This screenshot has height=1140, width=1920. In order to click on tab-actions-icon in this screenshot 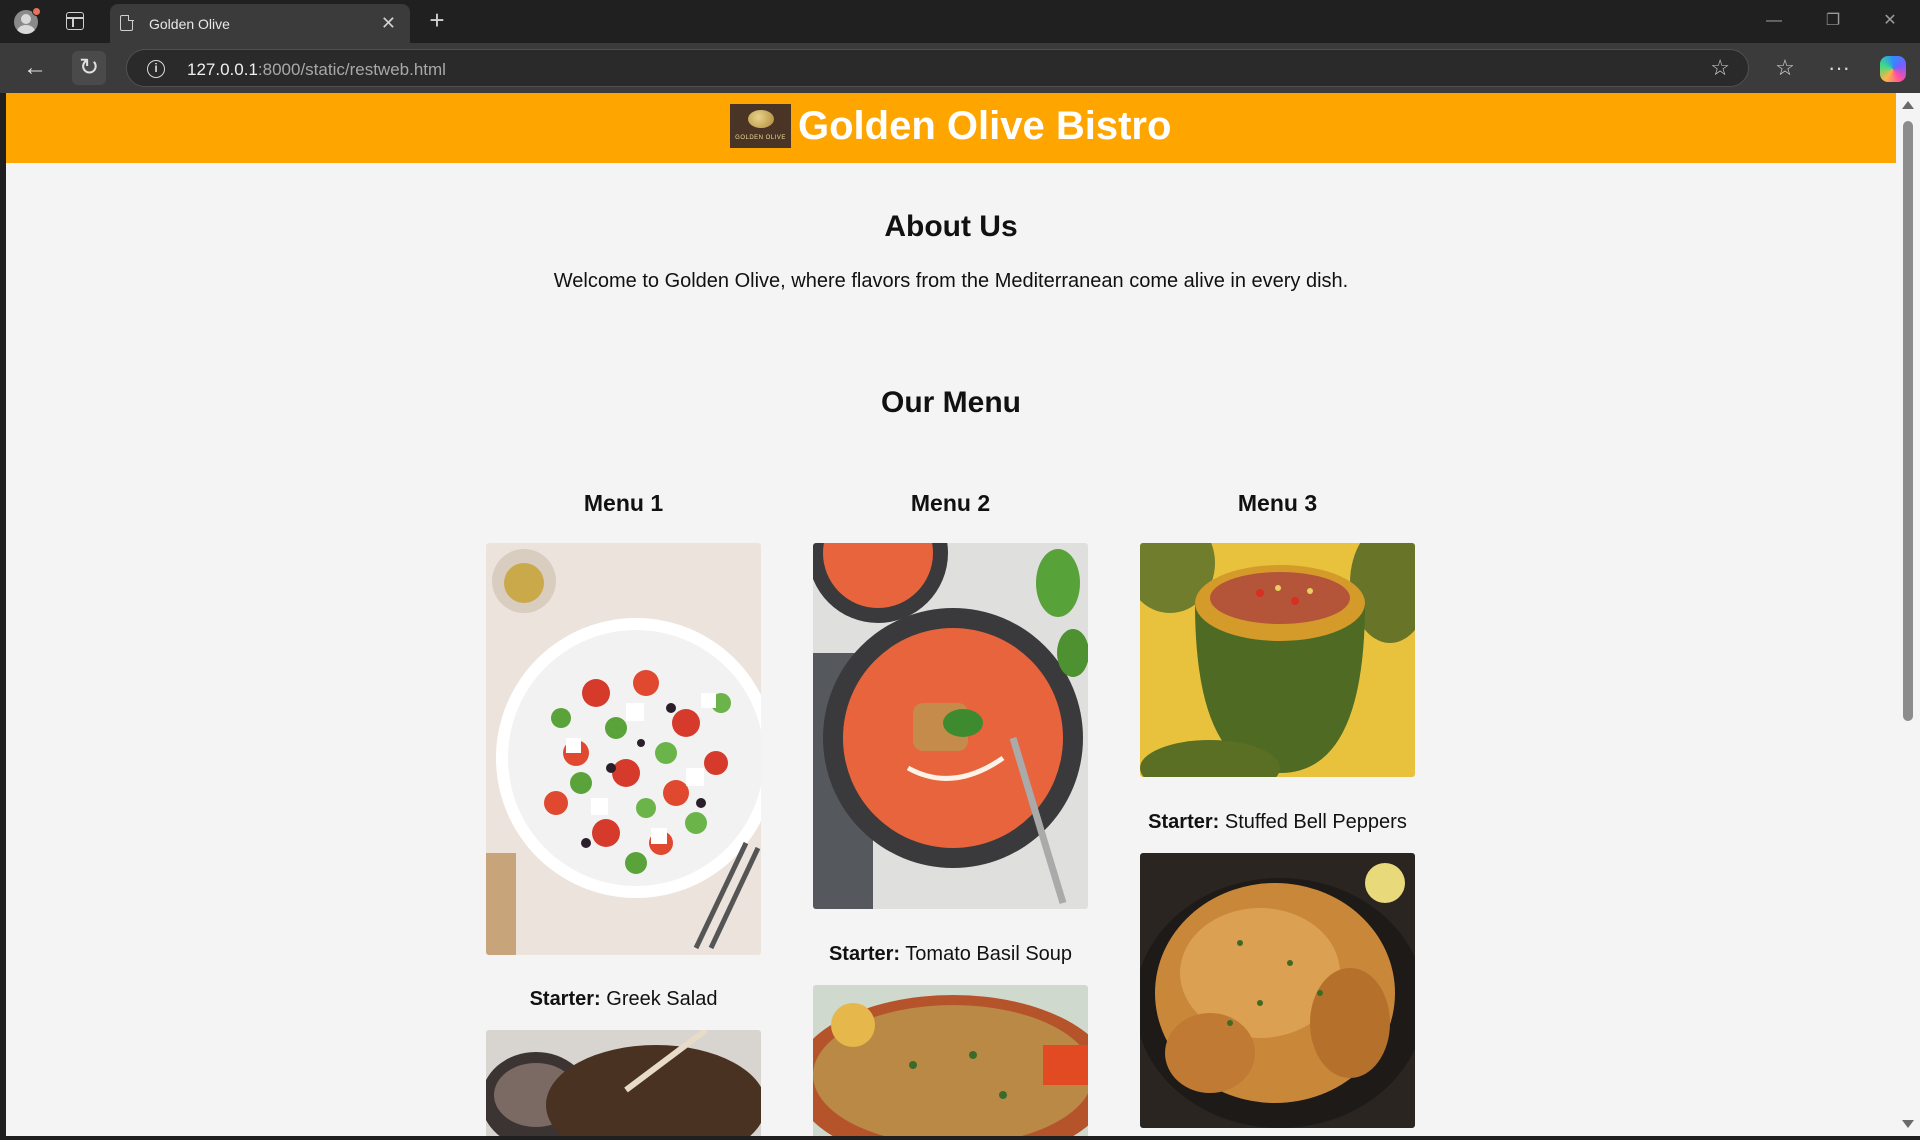, I will do `click(75, 21)`.